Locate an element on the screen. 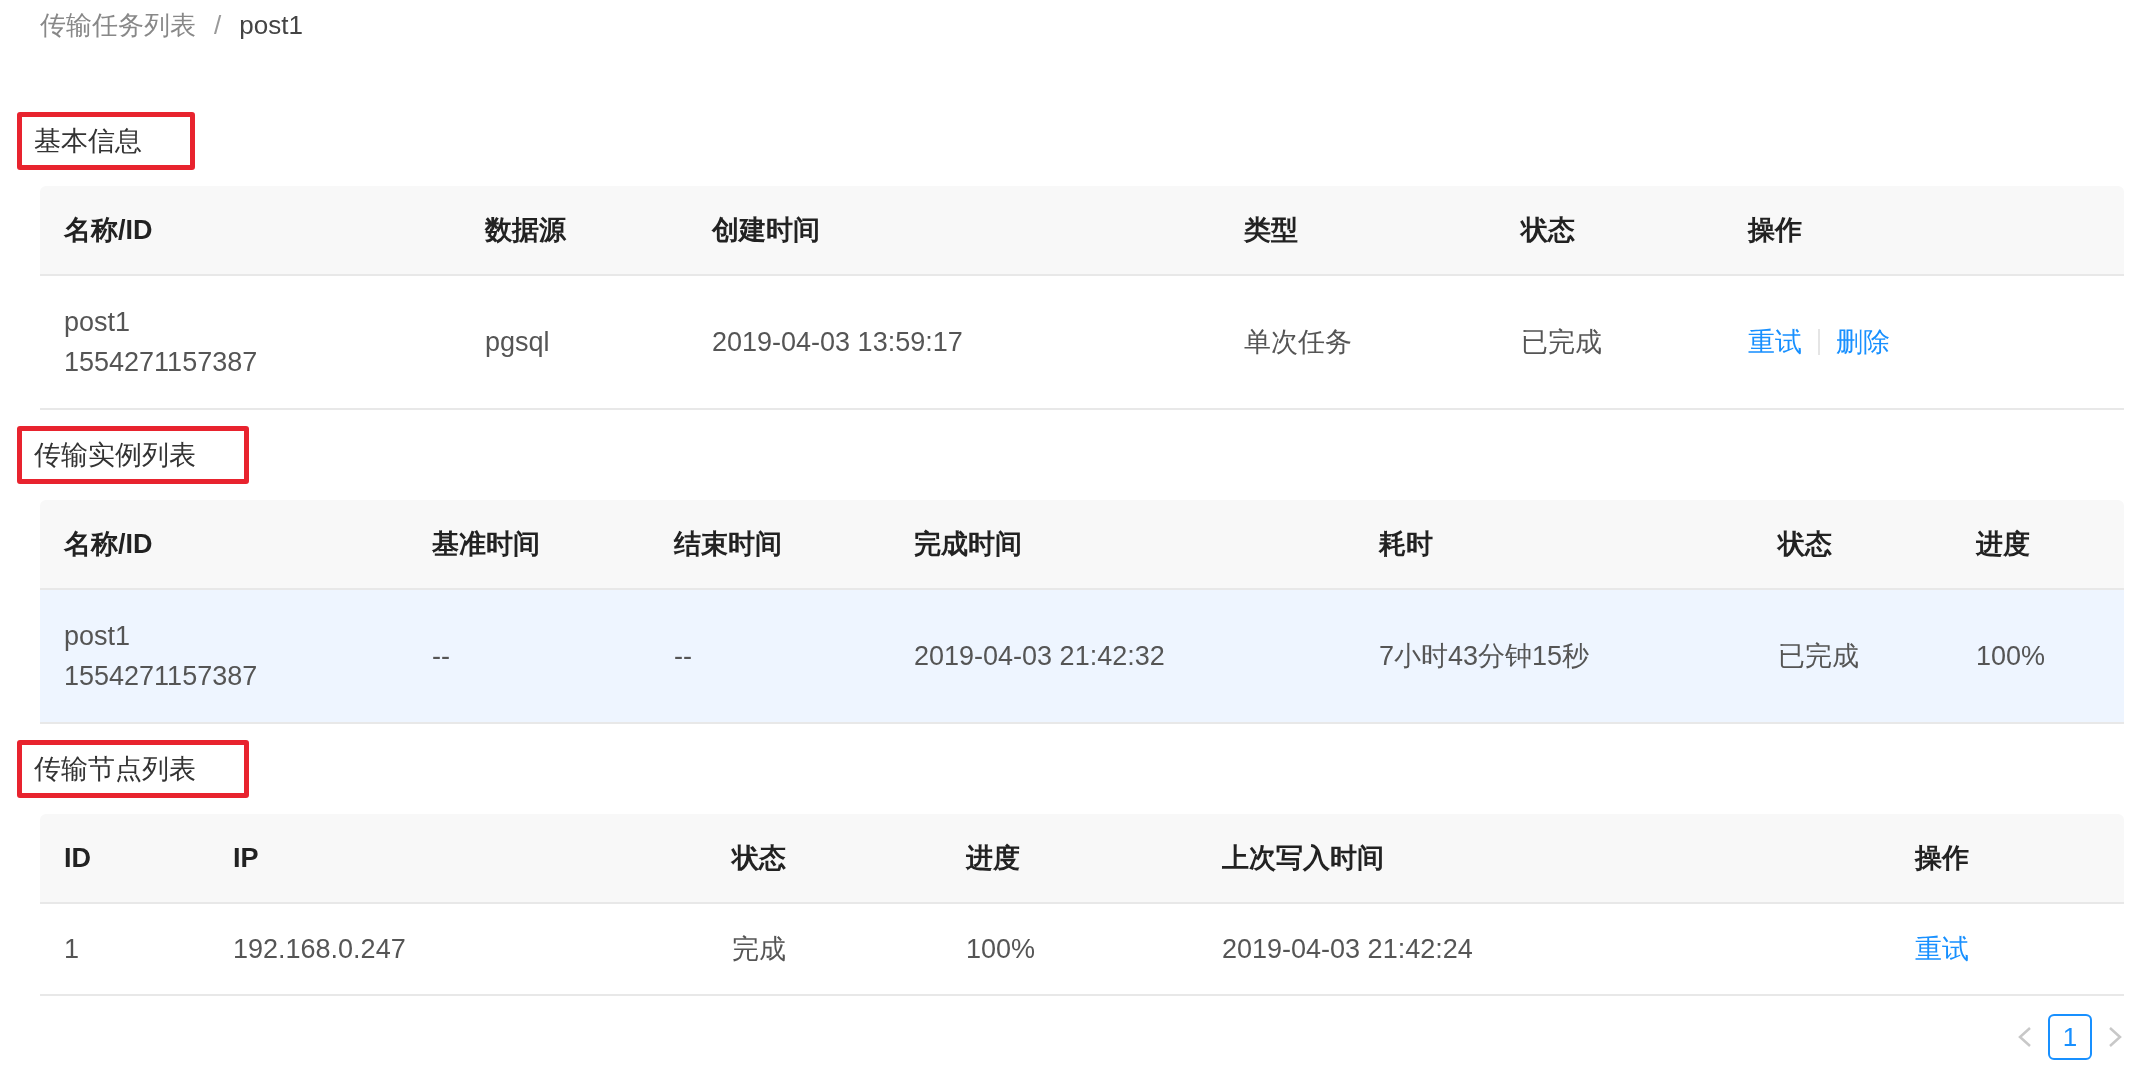 Image resolution: width=2134 pixels, height=1080 pixels. column-header: 基准时间 is located at coordinates (486, 544).